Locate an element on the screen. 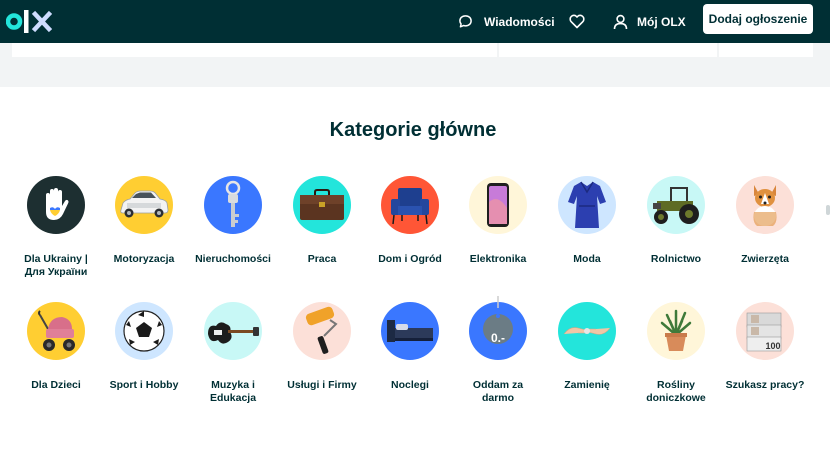 The image size is (830, 469). category-motoryzacja: Motoryzacja is located at coordinates (144, 221).